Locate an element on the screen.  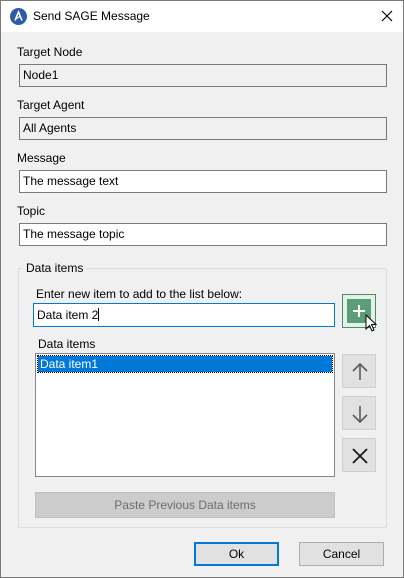
text-caret is located at coordinates (99, 314).